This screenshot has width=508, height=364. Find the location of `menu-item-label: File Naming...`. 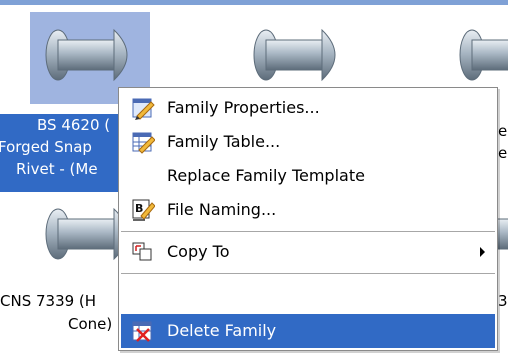

menu-item-label: File Naming... is located at coordinates (222, 209).